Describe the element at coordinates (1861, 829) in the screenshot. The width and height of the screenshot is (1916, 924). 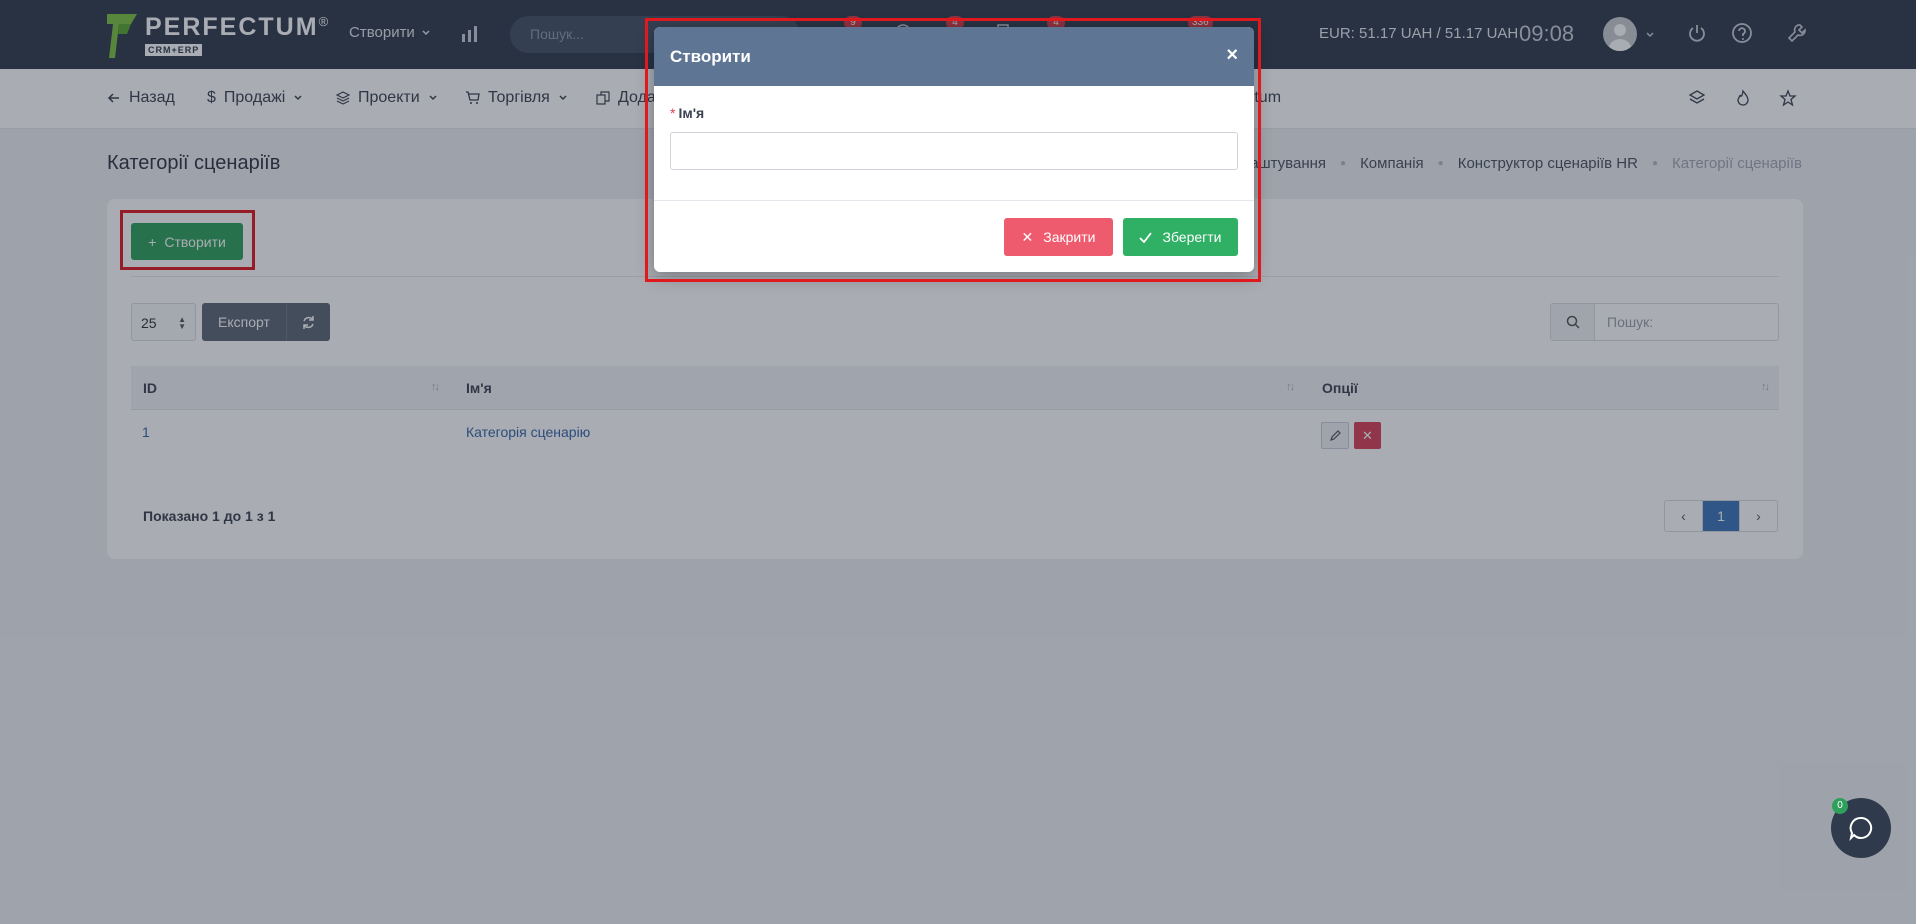
I see `chat-icon` at that location.